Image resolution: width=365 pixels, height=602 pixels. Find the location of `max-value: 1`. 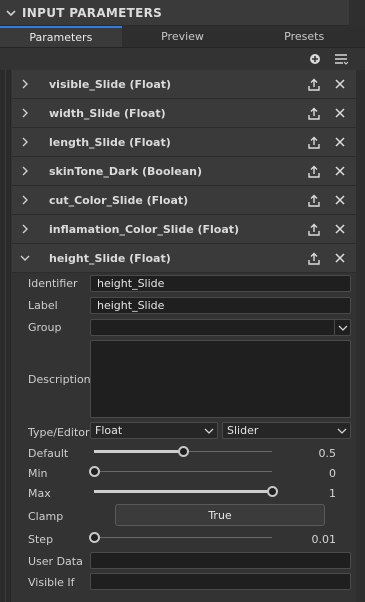

max-value: 1 is located at coordinates (332, 493).